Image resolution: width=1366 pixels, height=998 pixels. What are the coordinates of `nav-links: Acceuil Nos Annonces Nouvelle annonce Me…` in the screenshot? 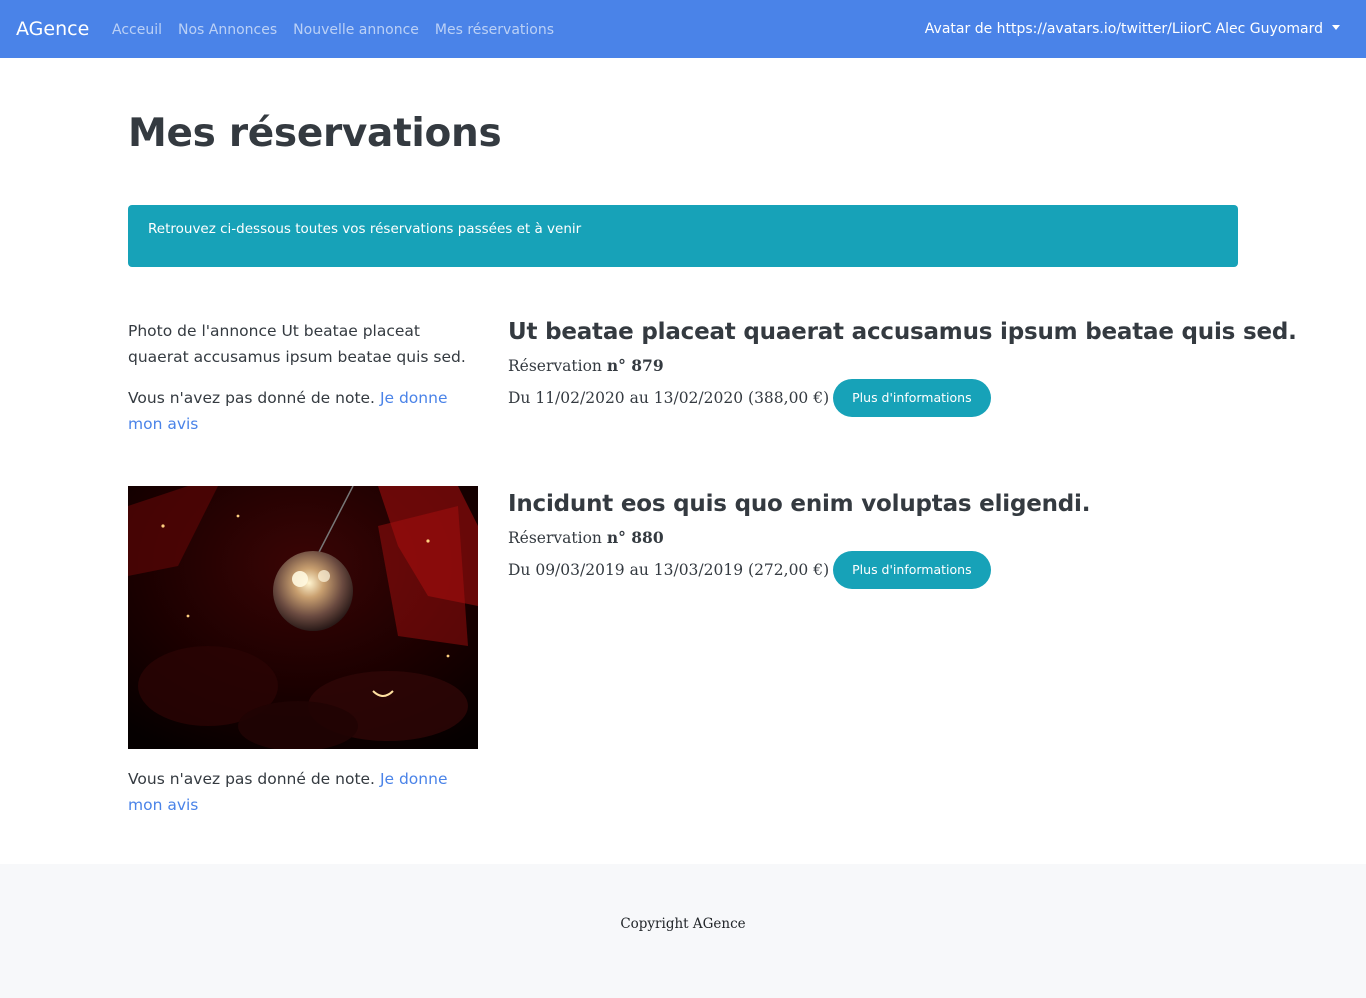 It's located at (333, 30).